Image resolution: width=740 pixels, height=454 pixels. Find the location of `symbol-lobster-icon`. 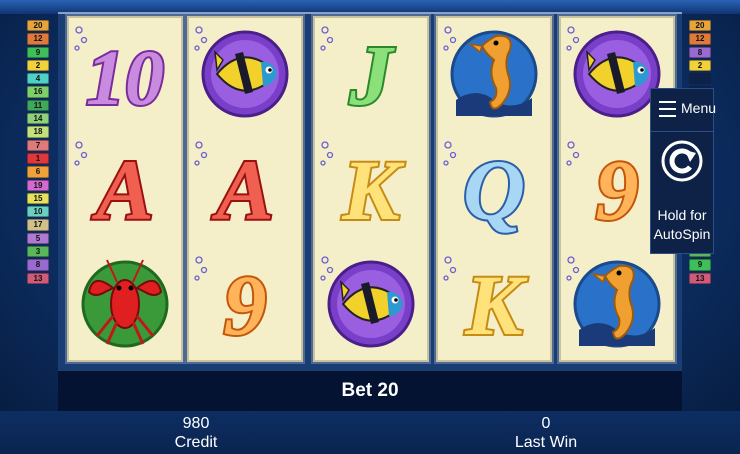

symbol-lobster-icon is located at coordinates (125, 303).